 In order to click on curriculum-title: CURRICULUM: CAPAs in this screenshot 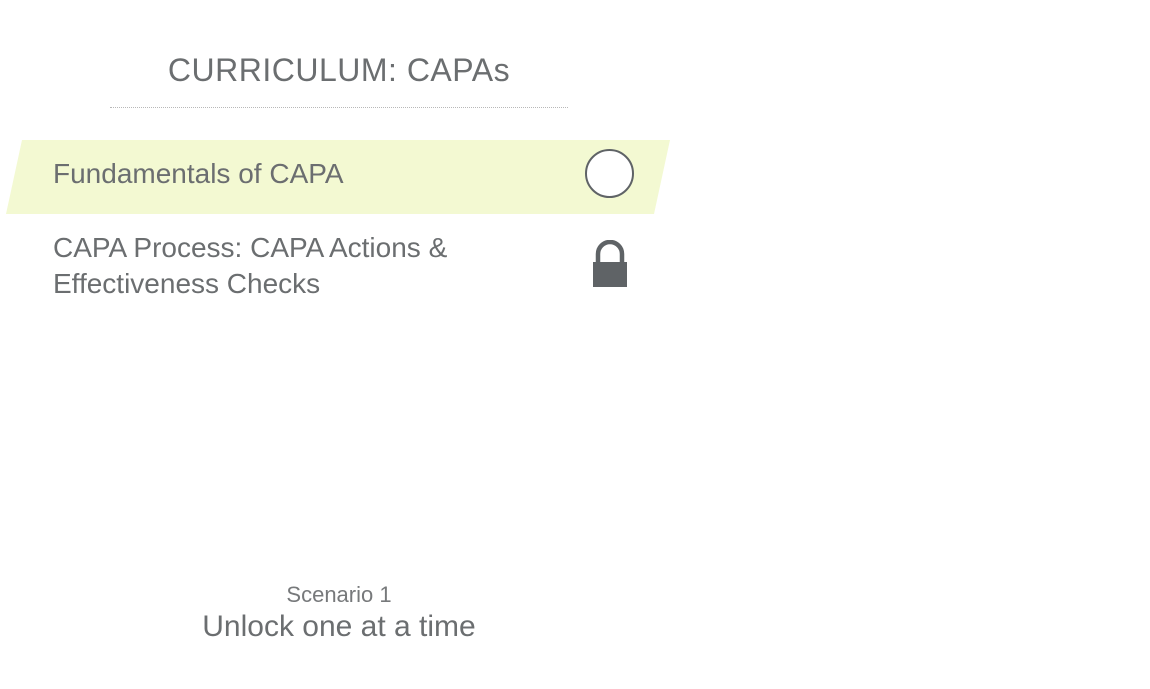, I will do `click(339, 70)`.